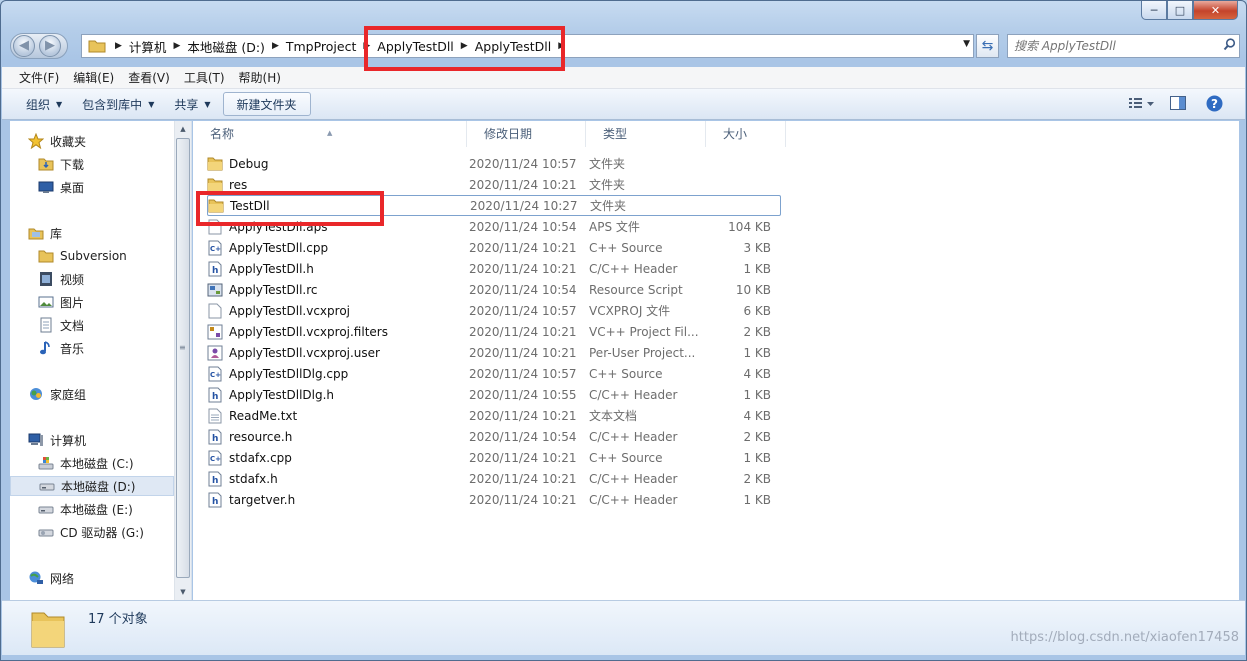 This screenshot has height=661, width=1247. What do you see at coordinates (607, 185) in the screenshot?
I see `file-type: 文件夹` at bounding box center [607, 185].